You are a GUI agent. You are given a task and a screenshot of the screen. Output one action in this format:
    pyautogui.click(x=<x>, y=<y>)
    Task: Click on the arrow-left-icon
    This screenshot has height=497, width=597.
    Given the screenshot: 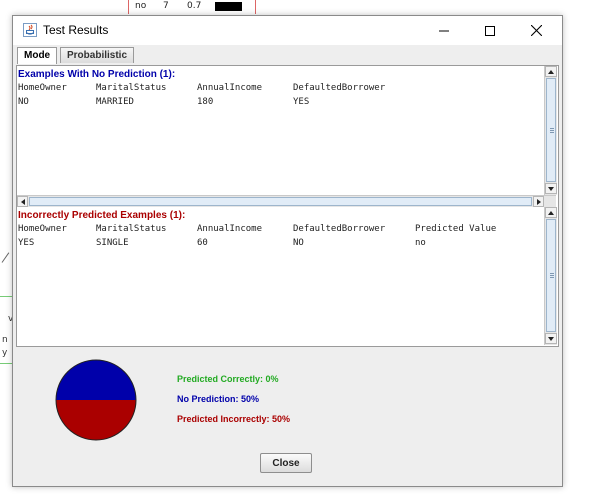 What is the action you would take?
    pyautogui.click(x=22, y=201)
    